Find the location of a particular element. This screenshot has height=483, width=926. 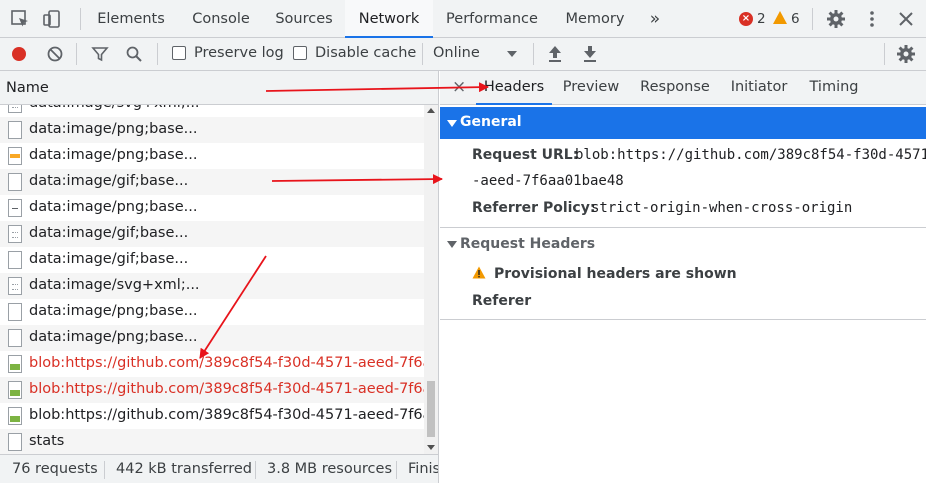

record-icon is located at coordinates (19, 54).